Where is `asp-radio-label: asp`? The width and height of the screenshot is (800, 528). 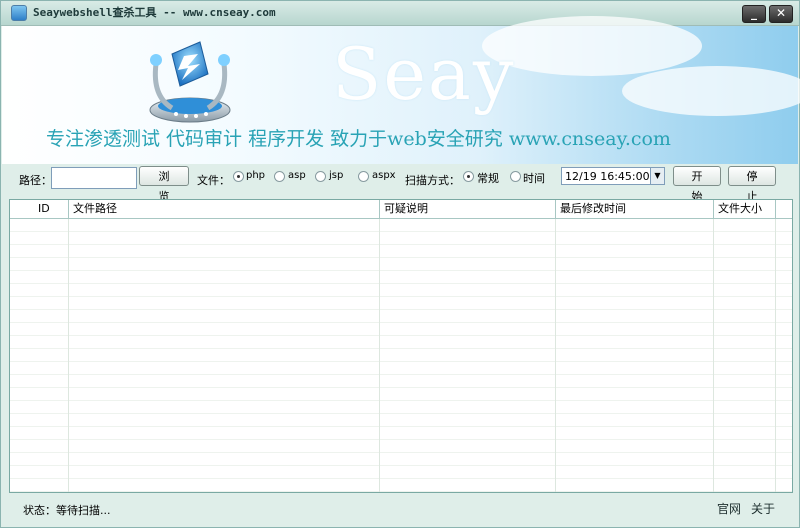
asp-radio-label: asp is located at coordinates (297, 175).